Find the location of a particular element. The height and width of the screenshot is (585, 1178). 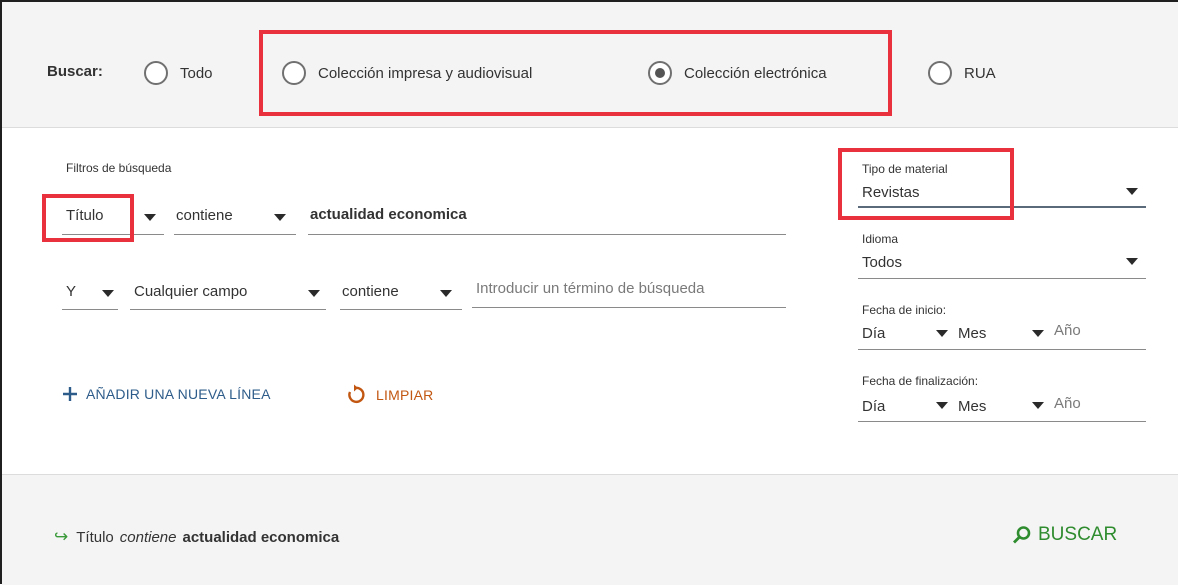

start-date-label: Fecha de inicio: is located at coordinates (904, 310).